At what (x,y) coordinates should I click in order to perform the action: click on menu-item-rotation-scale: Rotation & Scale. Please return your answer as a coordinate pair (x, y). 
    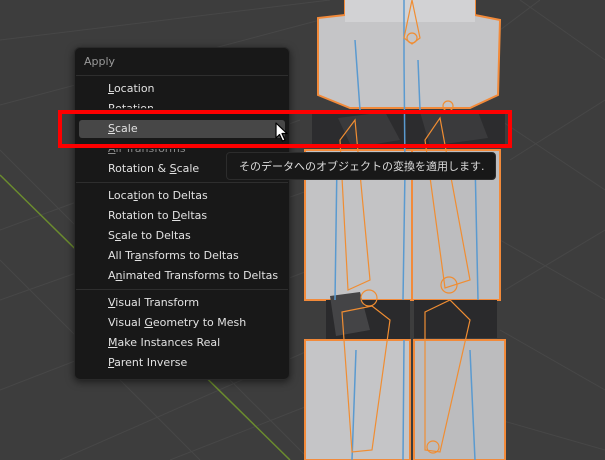
    Looking at the image, I should click on (153, 169).